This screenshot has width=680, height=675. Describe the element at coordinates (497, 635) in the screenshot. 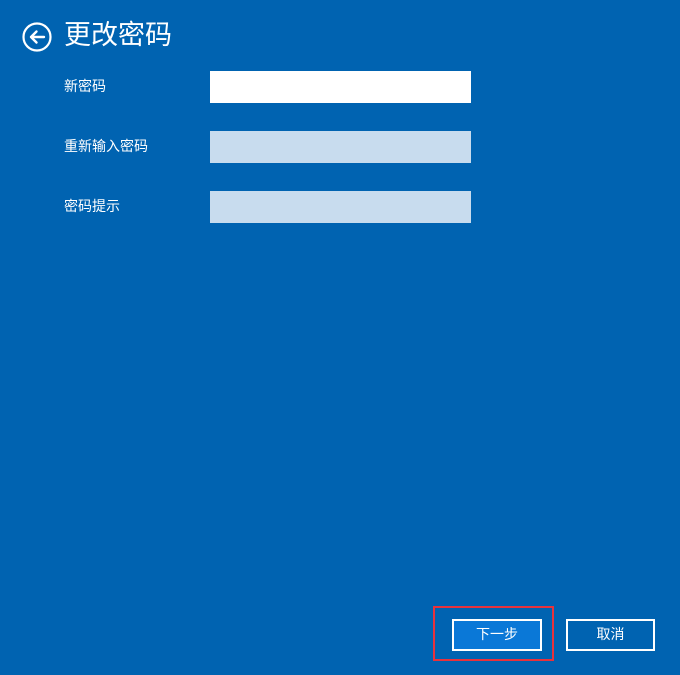

I see `next-button: 下一步` at that location.